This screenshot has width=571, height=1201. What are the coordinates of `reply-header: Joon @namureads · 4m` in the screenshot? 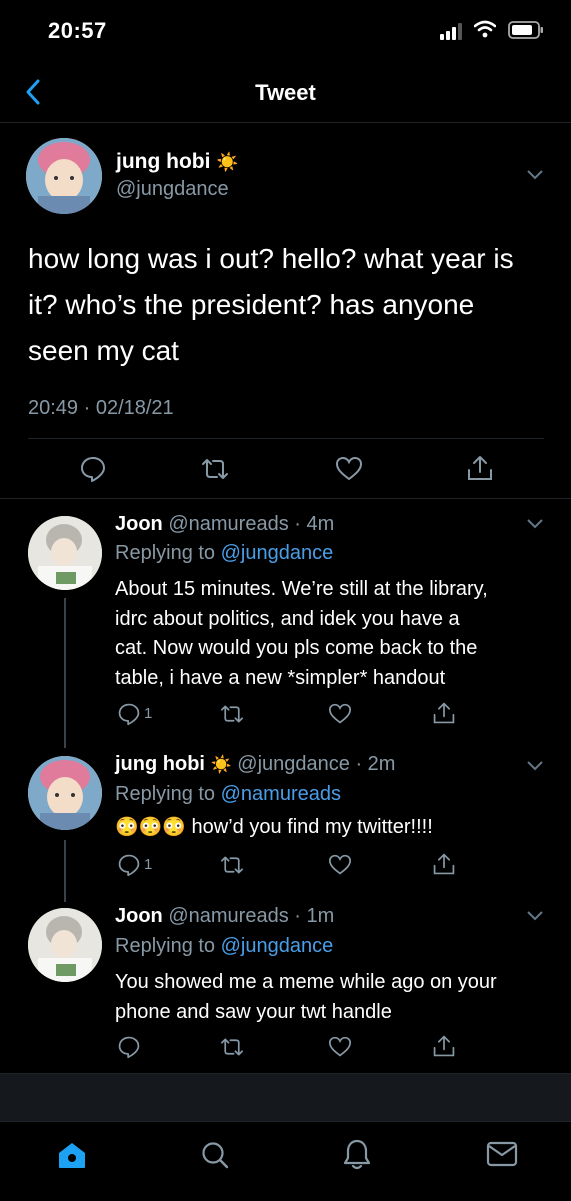 It's located at (224, 524).